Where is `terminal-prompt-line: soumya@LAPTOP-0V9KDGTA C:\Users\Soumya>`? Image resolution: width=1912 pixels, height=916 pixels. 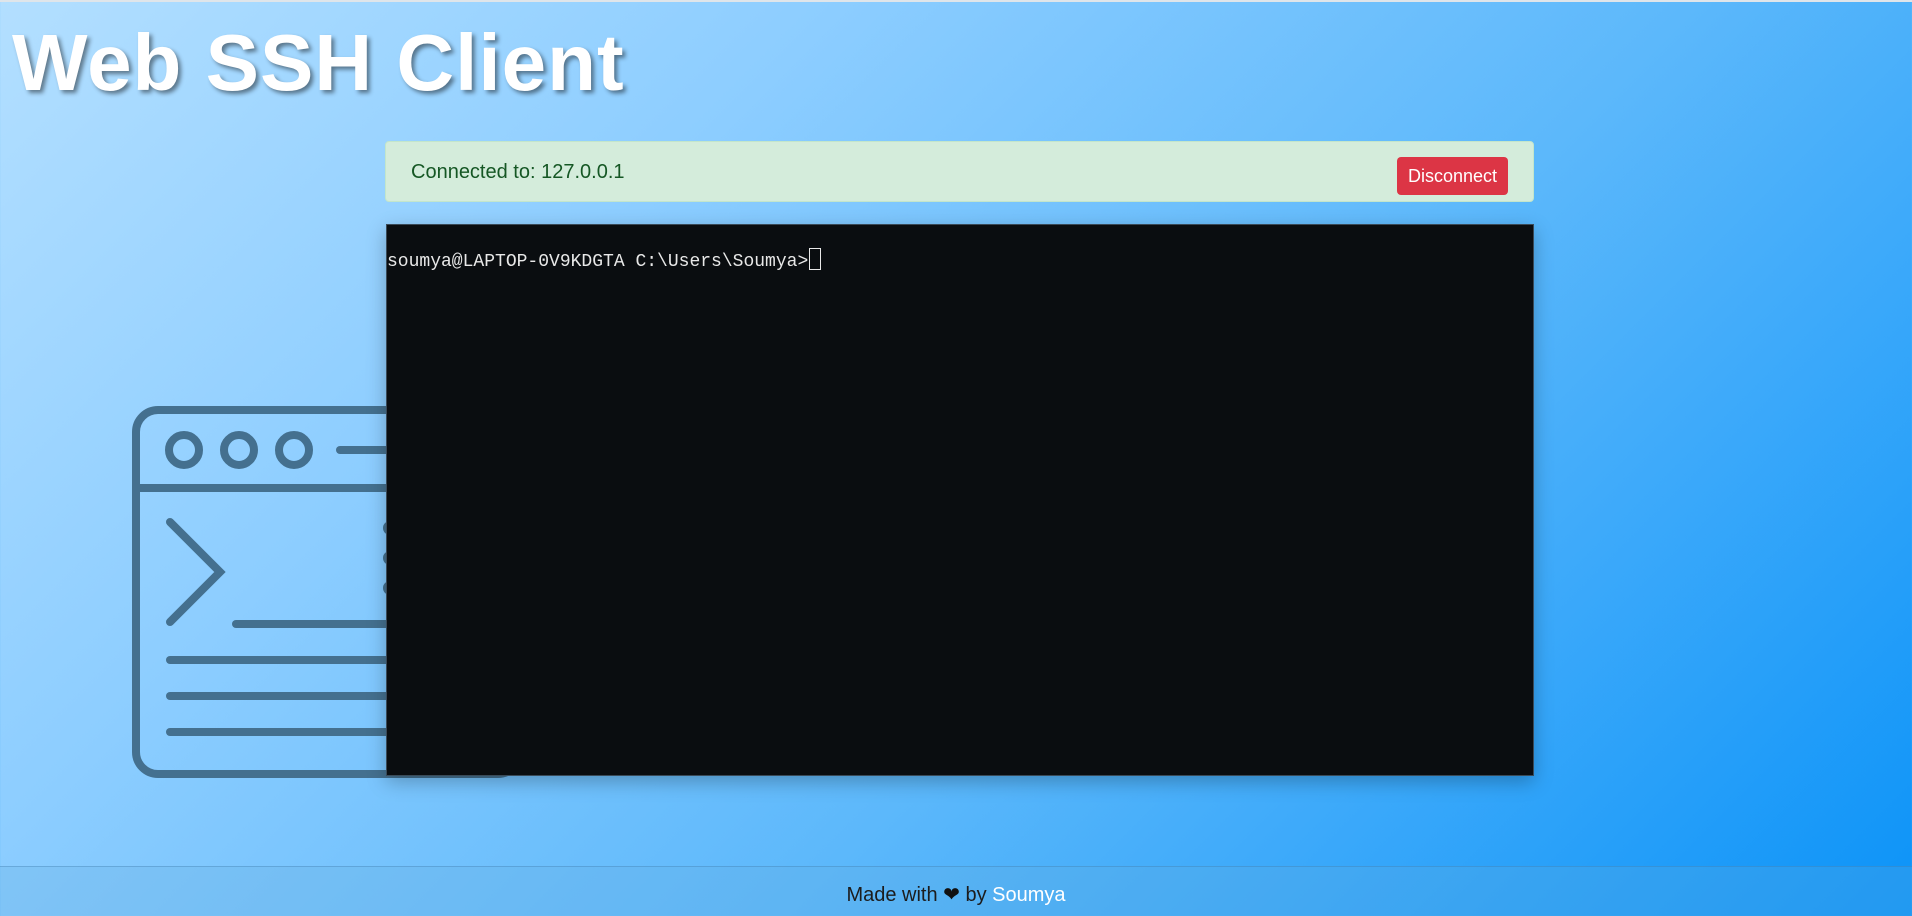
terminal-prompt-line: soumya@LAPTOP-0V9KDGTA C:\Users\Soumya> is located at coordinates (604, 261).